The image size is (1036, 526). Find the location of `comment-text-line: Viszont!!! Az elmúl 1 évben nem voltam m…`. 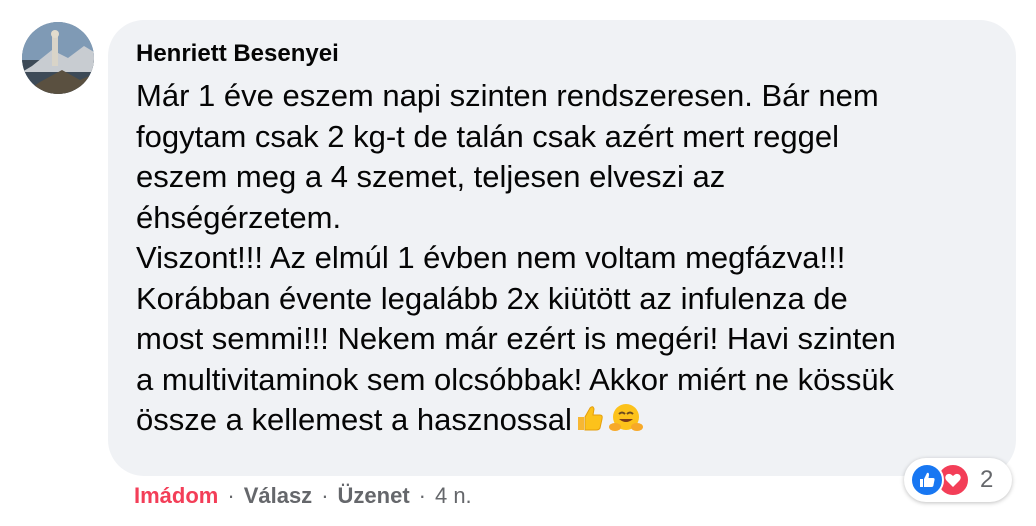

comment-text-line: Viszont!!! Az elmúl 1 évben nem voltam m… is located at coordinates (491, 257).